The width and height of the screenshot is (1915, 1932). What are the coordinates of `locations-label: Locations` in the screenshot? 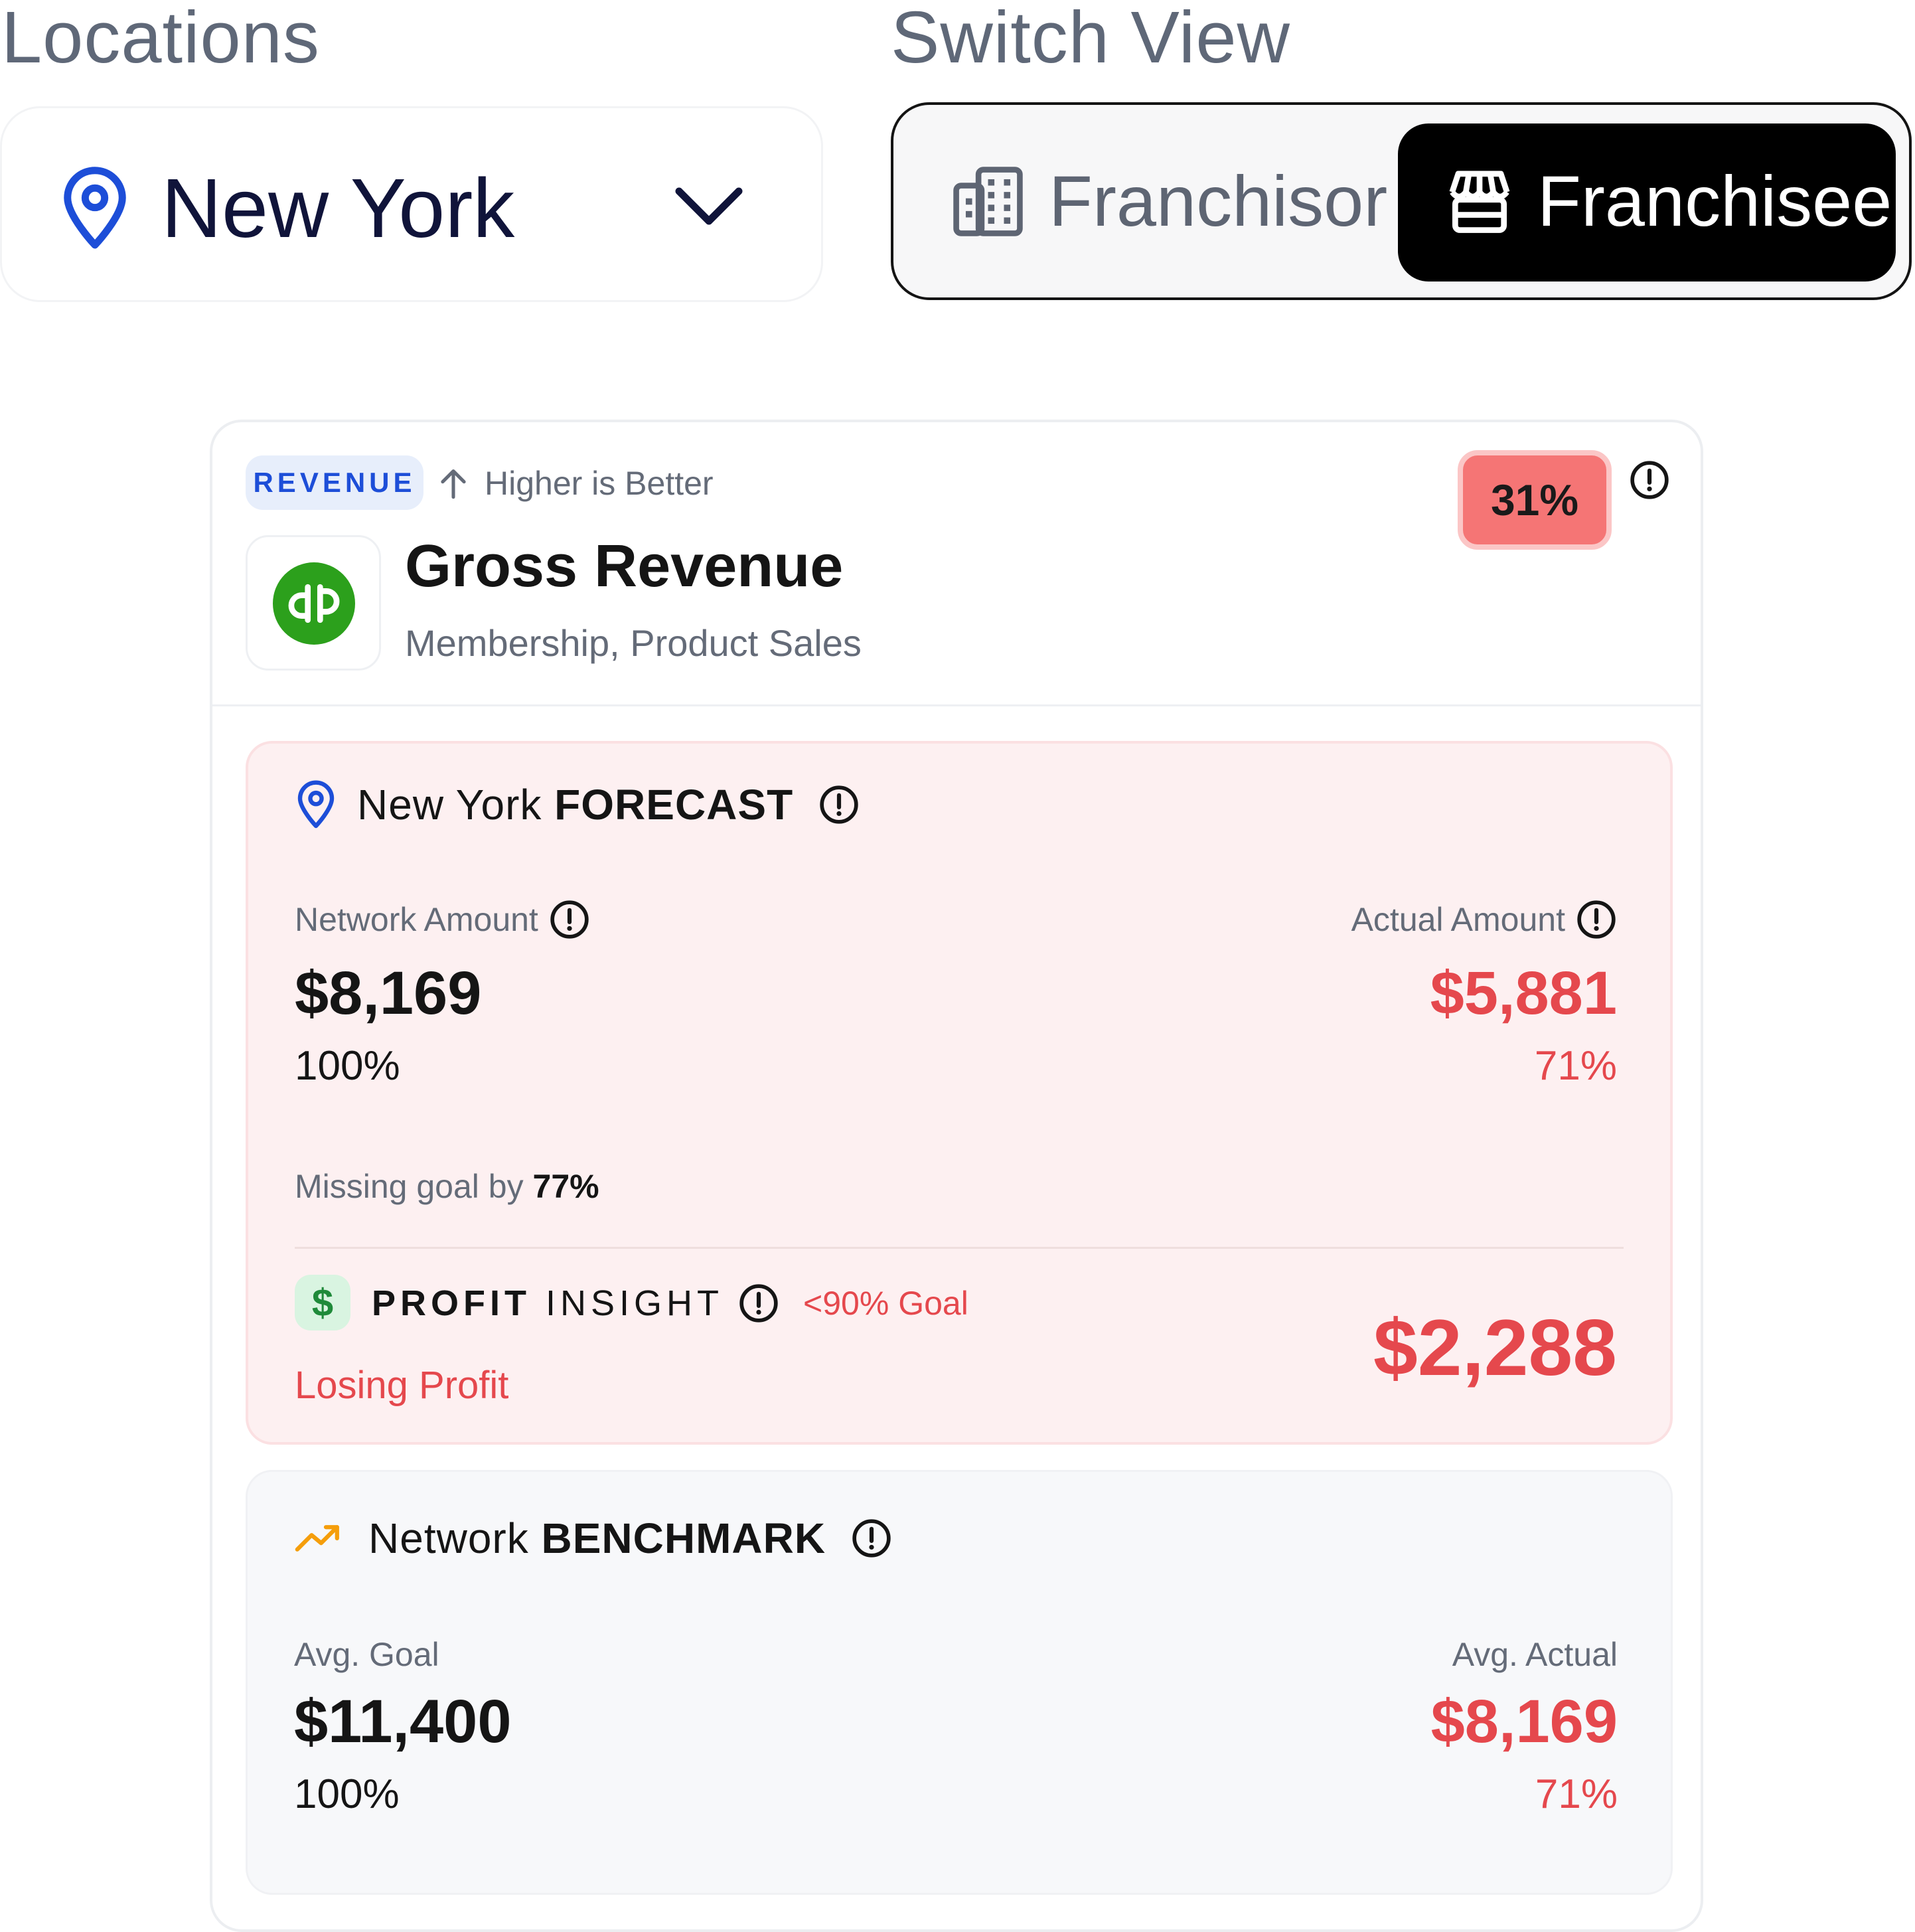 It's located at (160, 39).